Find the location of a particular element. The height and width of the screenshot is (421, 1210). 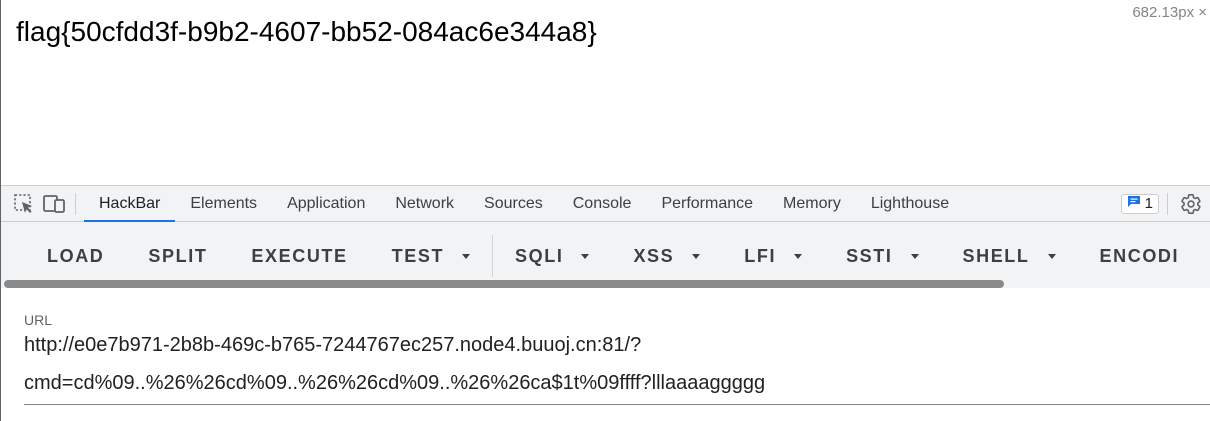

tab-application: Application is located at coordinates (326, 204).